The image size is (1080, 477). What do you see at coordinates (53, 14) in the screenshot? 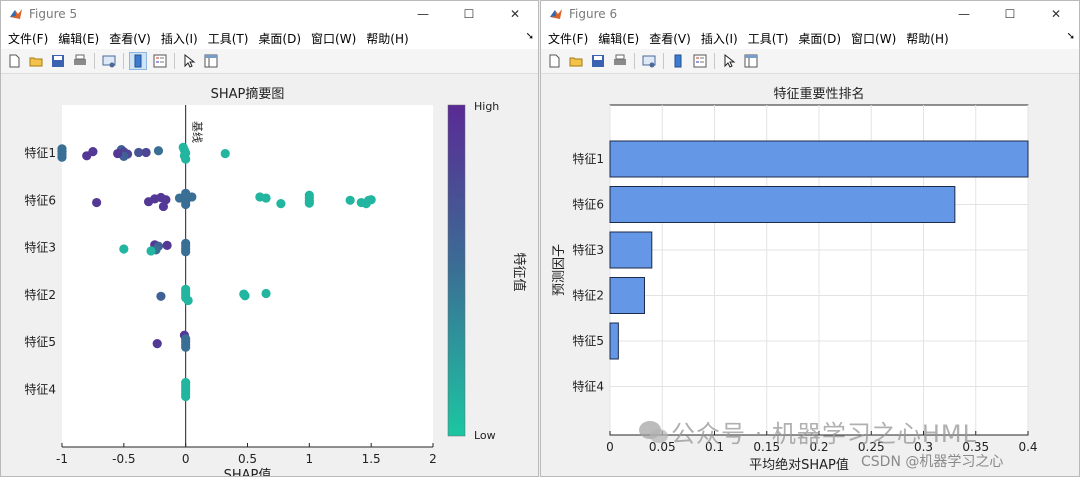
I see `window-title: Figure 5` at bounding box center [53, 14].